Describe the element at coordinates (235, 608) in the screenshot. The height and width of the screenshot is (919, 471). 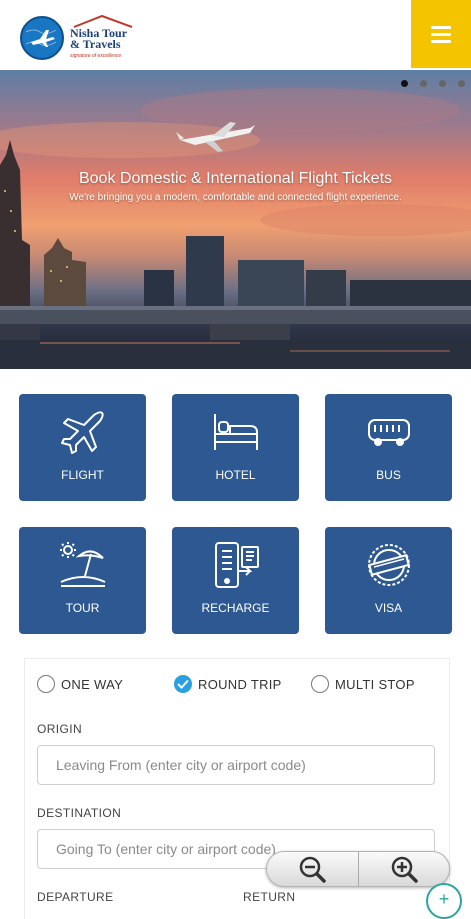
I see `tile-label: RECHARGE` at that location.